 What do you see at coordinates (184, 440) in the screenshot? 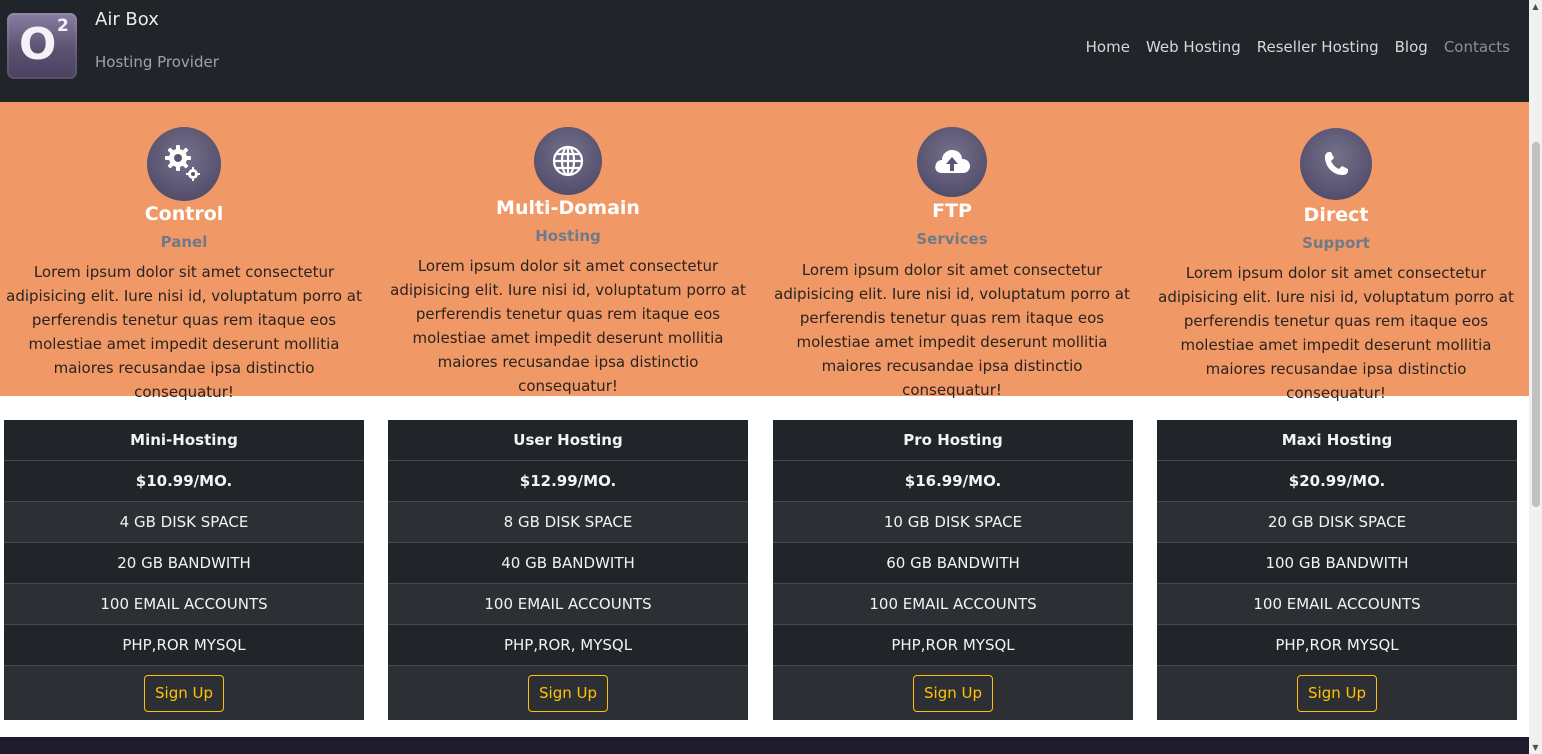
I see `plan-name: Mini-Hosting` at bounding box center [184, 440].